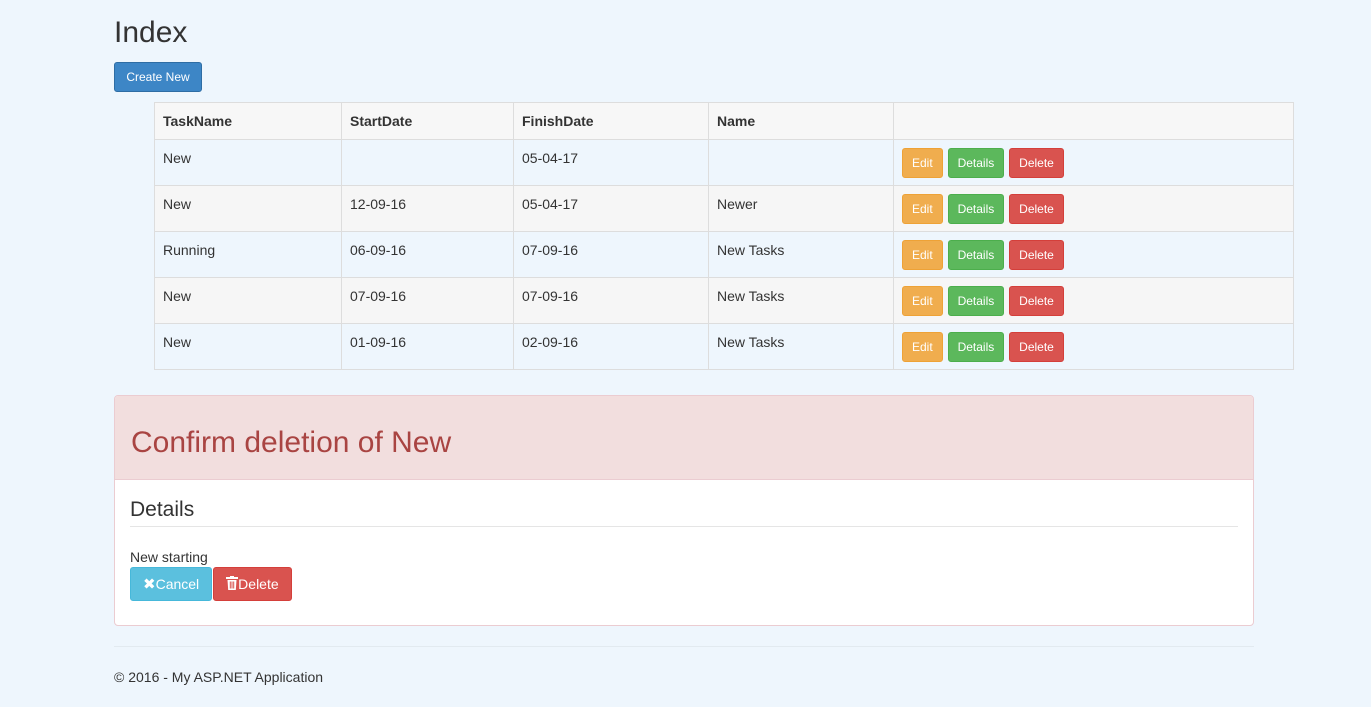  I want to click on cell-start-date: 12-09-16, so click(427, 208).